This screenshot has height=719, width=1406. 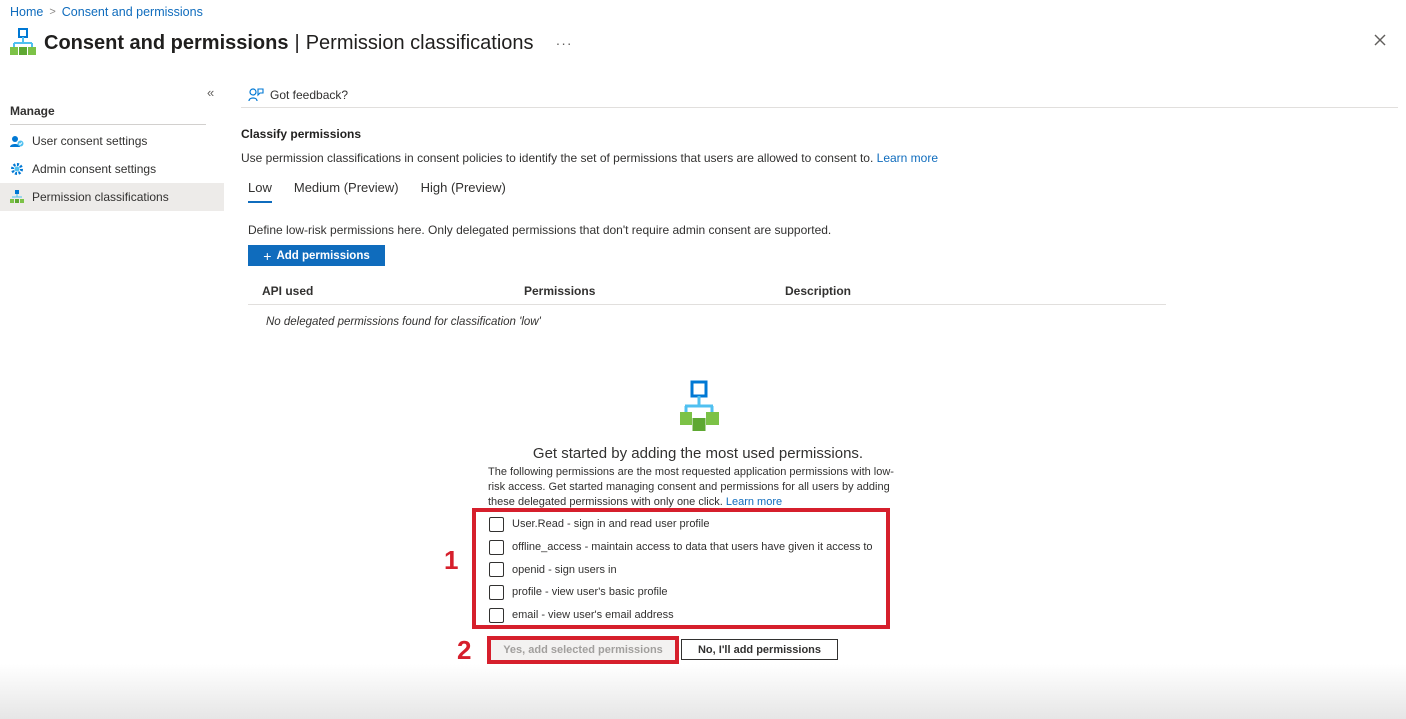 What do you see at coordinates (464, 650) in the screenshot?
I see `annotation-marker-2: 2` at bounding box center [464, 650].